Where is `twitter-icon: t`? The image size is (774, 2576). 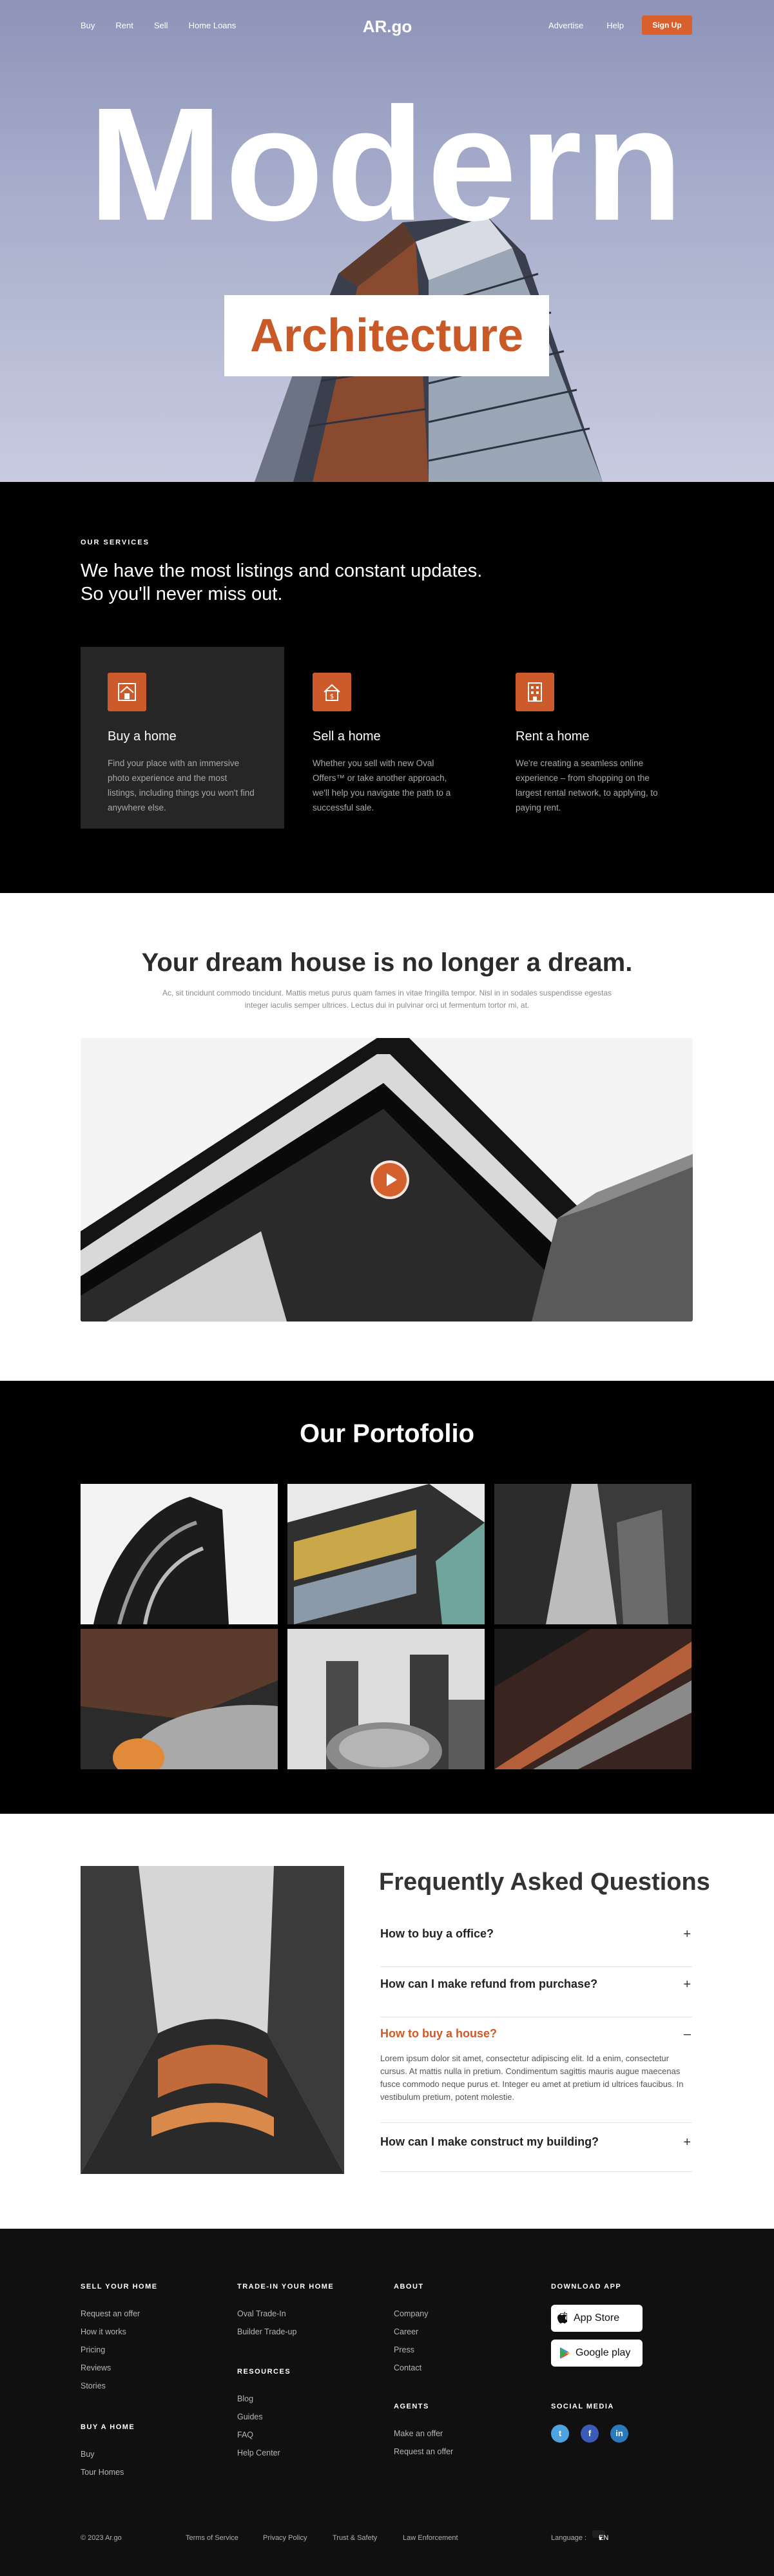
twitter-icon: t is located at coordinates (560, 2434).